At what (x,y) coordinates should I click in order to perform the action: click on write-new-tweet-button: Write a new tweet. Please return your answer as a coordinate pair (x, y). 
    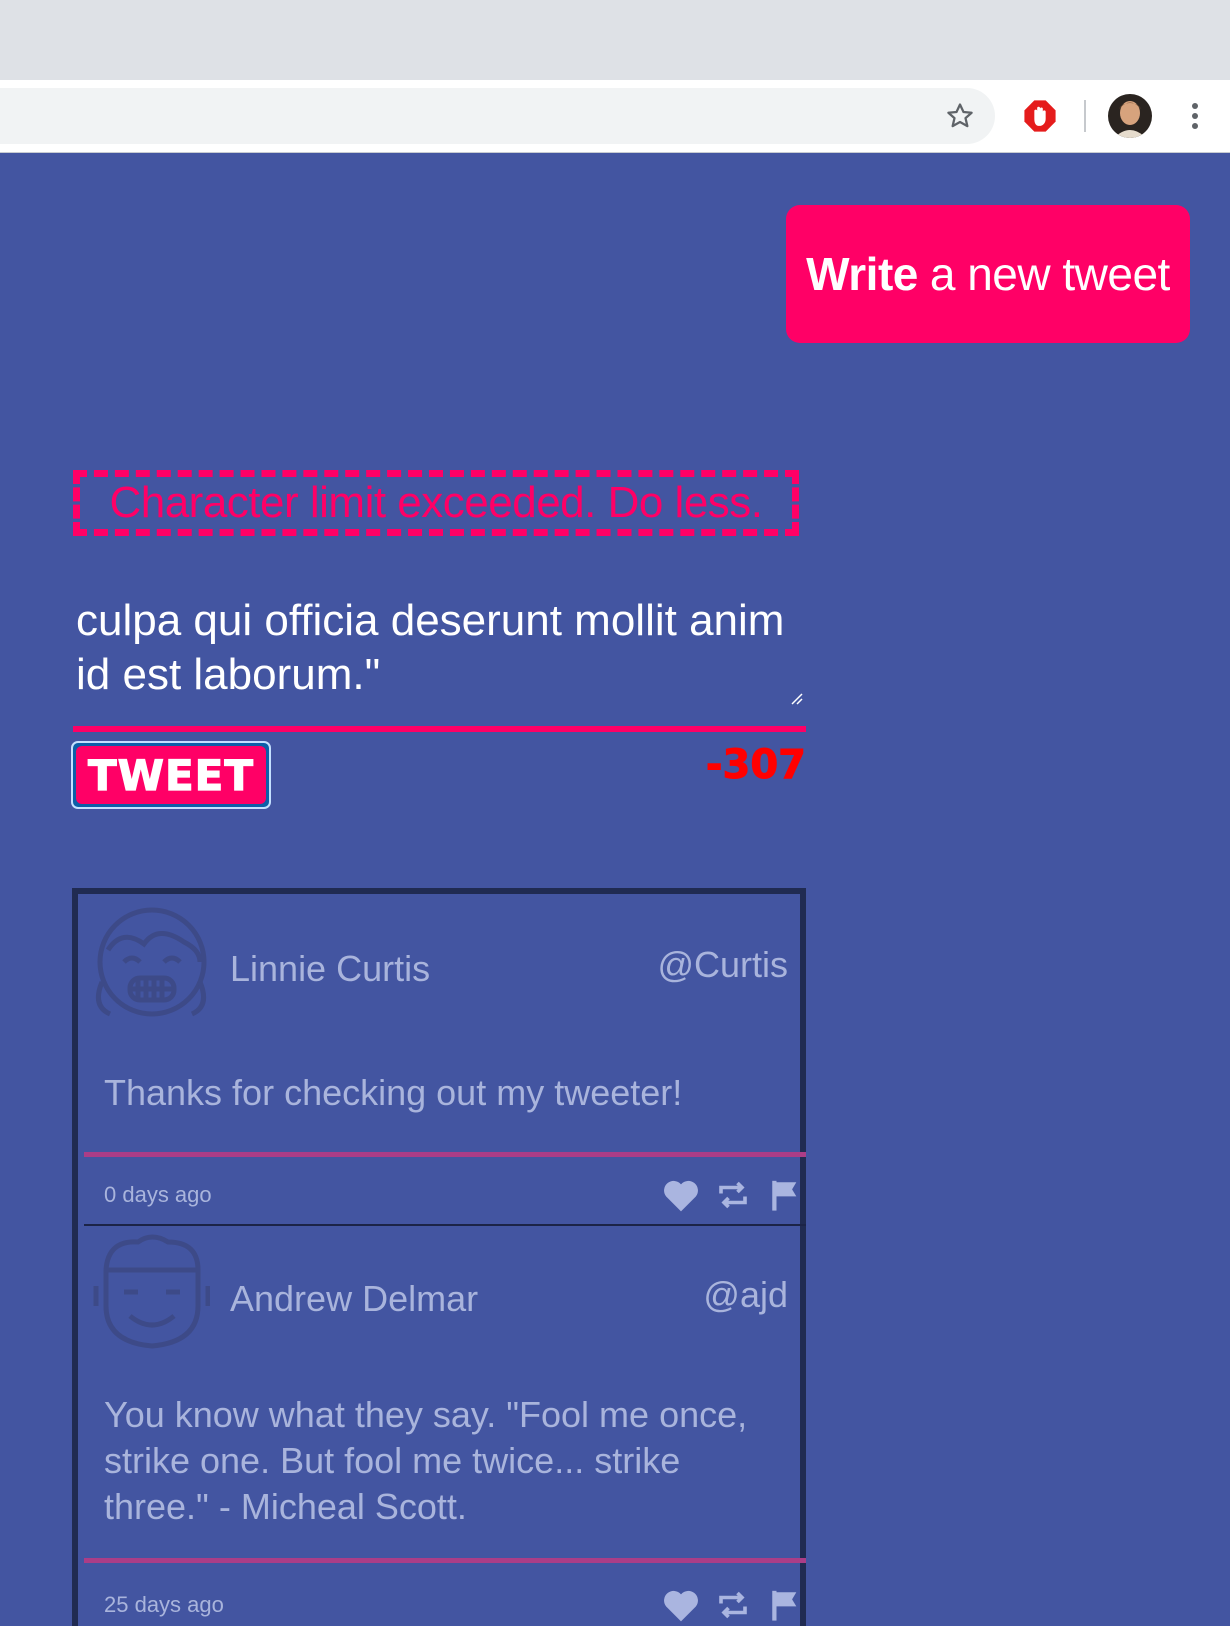
    Looking at the image, I should click on (988, 274).